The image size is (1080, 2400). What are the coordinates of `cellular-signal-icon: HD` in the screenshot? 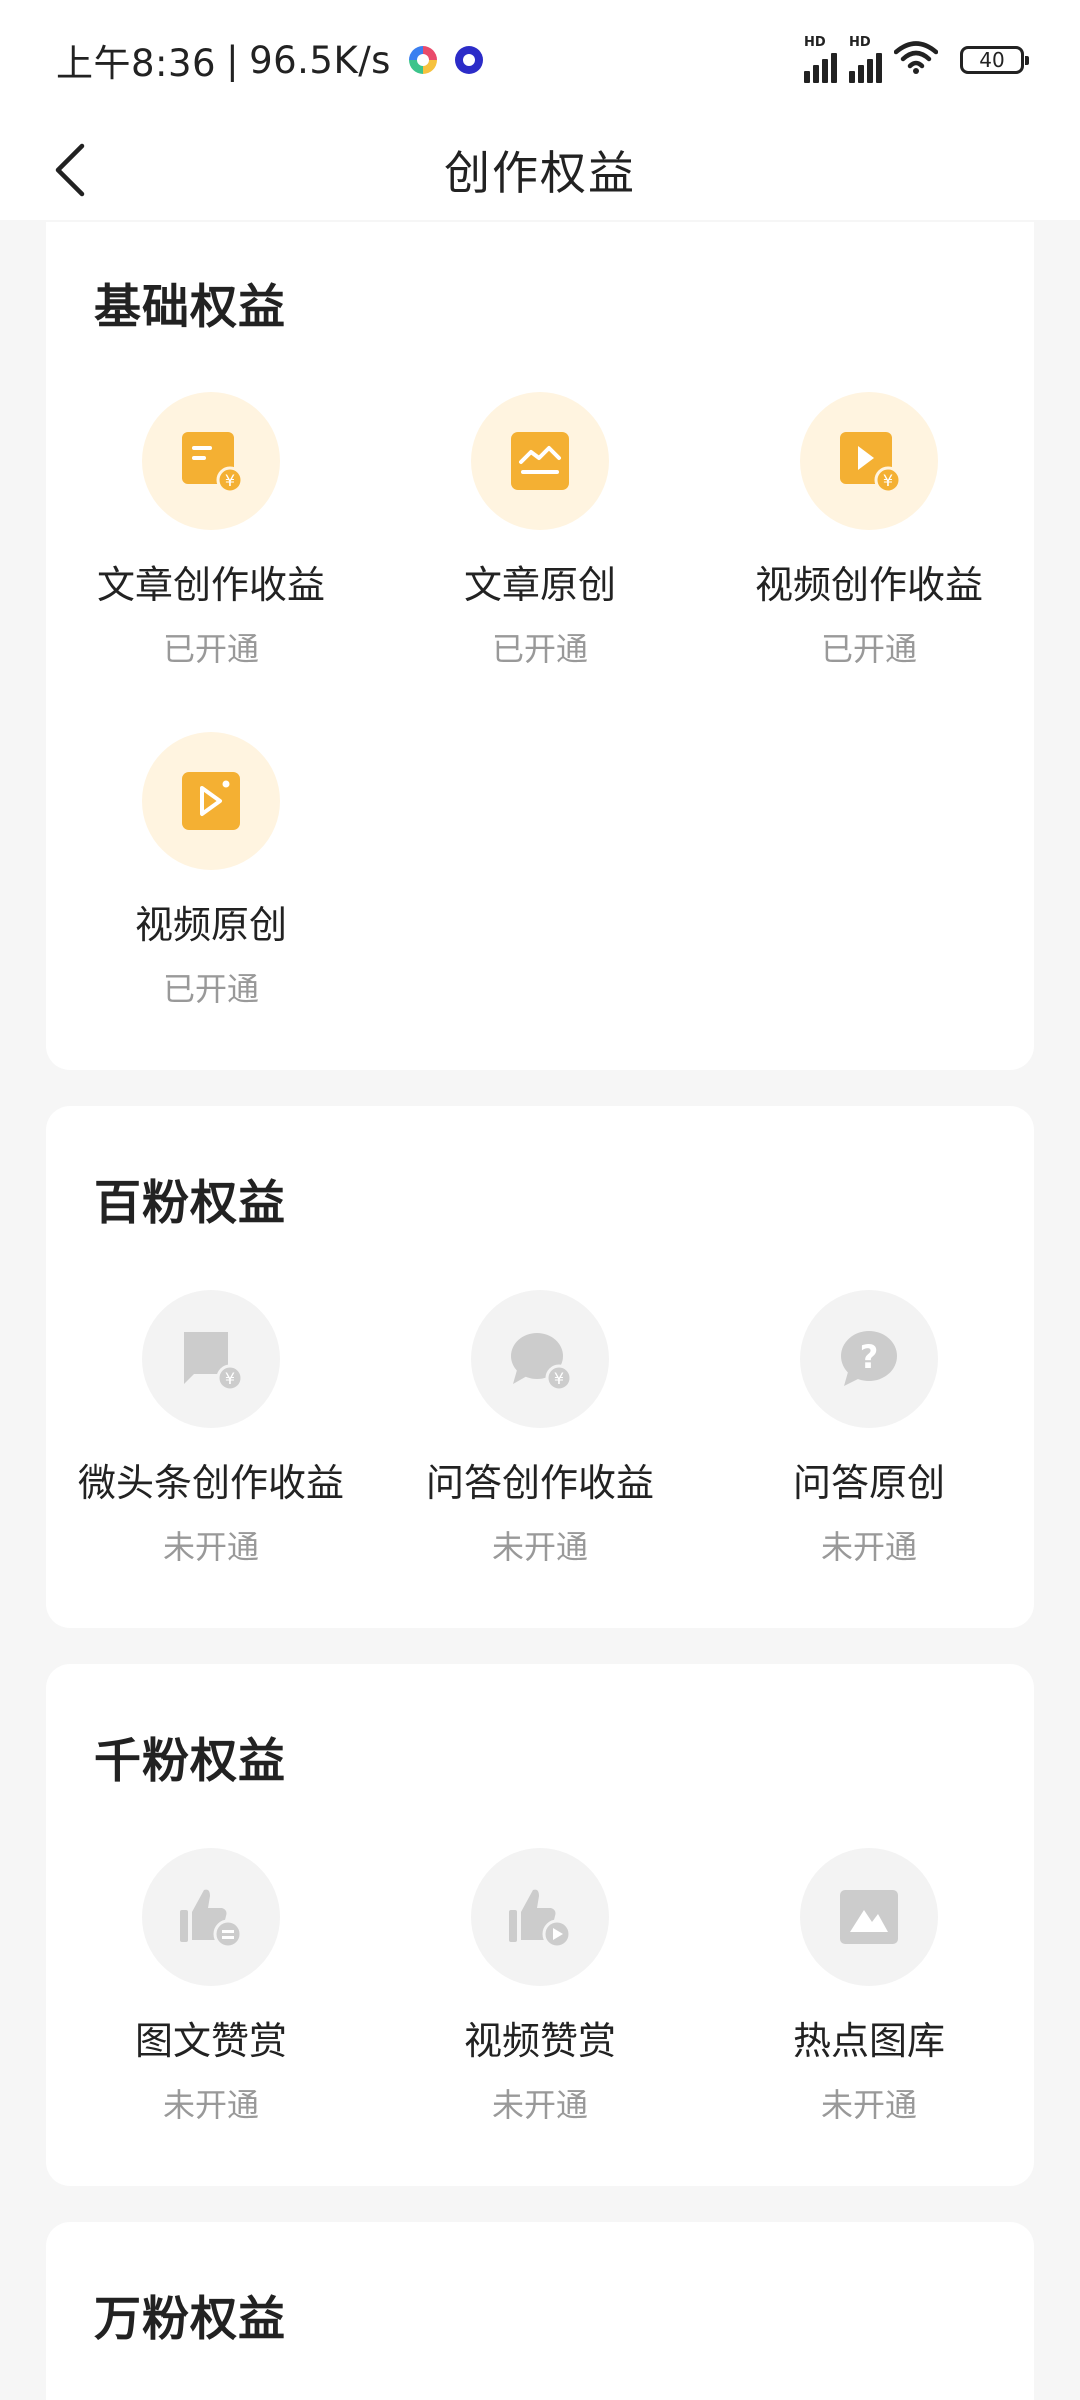 It's located at (820, 59).